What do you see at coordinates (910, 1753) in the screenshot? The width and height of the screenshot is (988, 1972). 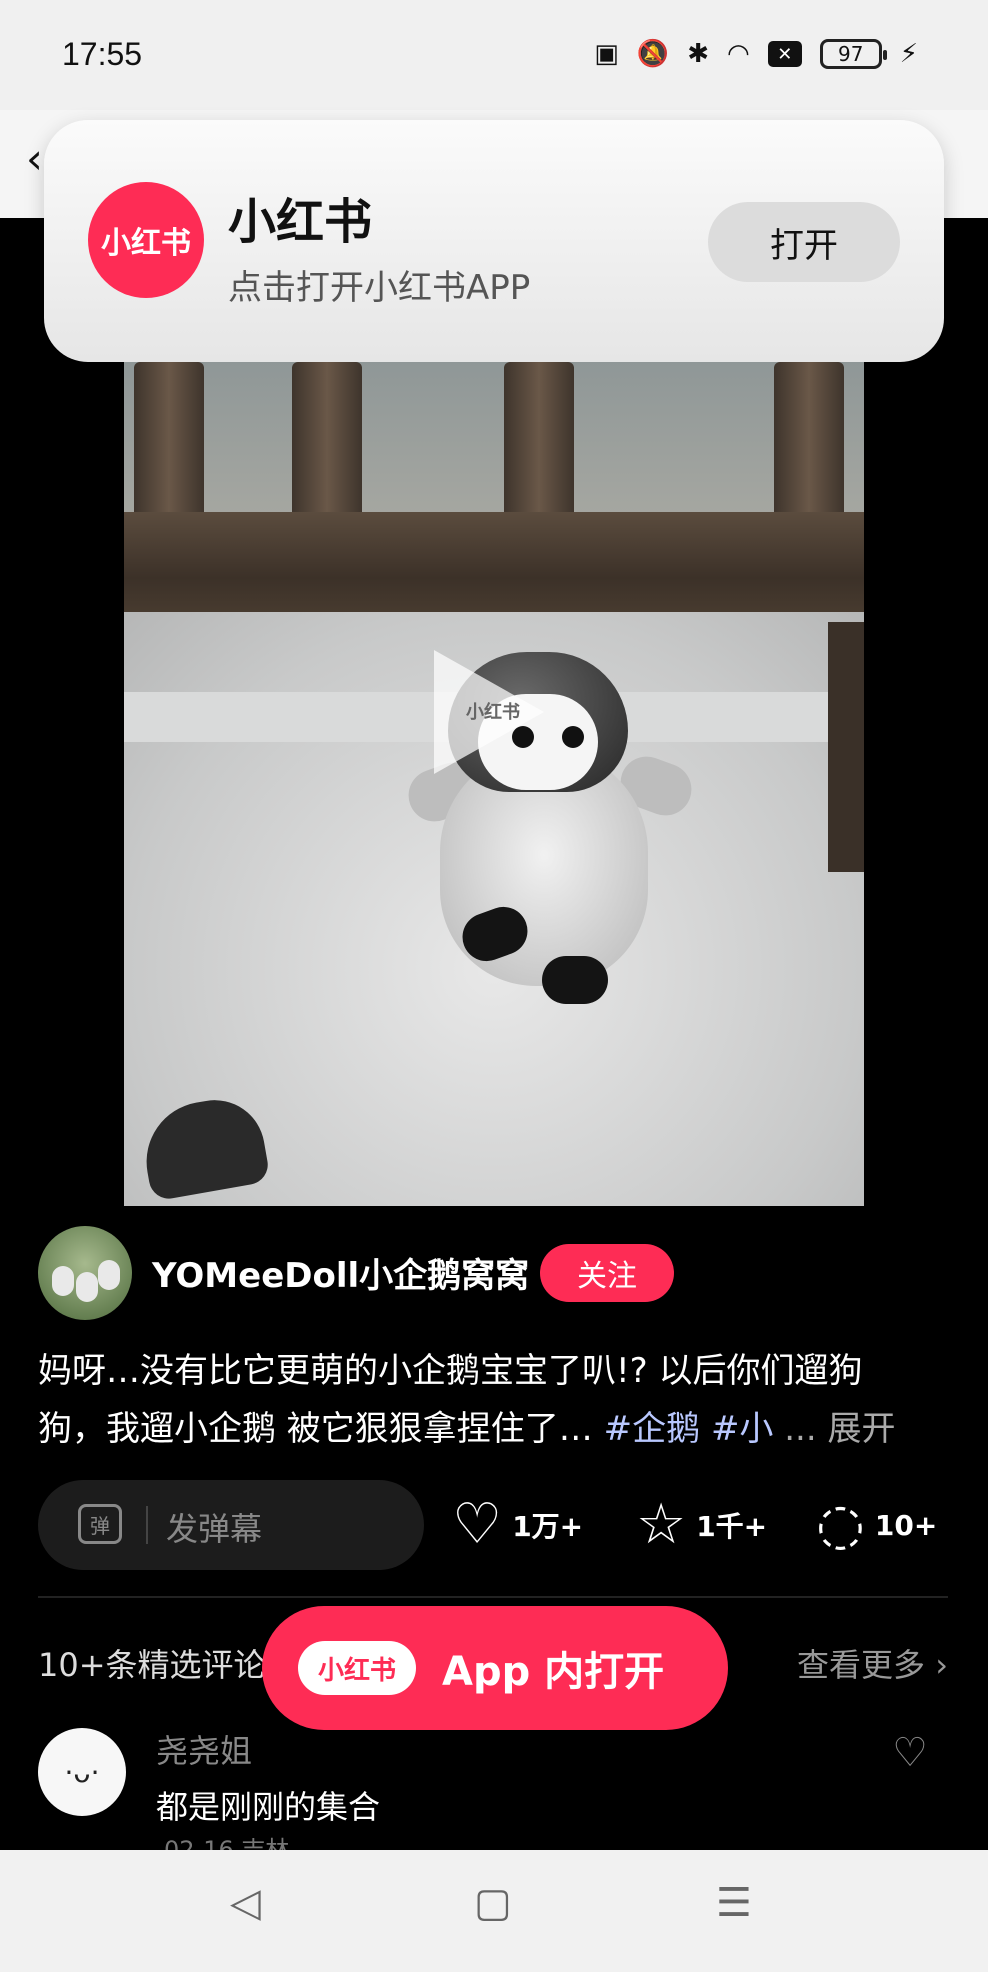 I see `comment-like-icon: ♡` at bounding box center [910, 1753].